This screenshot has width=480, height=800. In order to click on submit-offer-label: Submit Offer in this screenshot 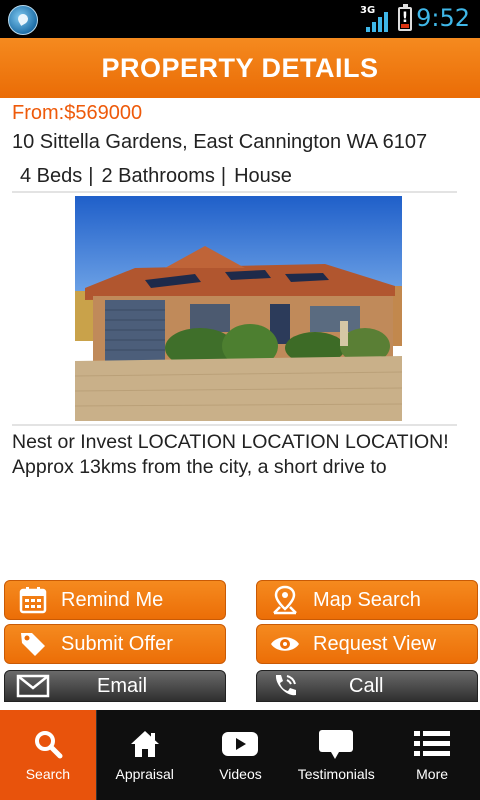, I will do `click(117, 643)`.